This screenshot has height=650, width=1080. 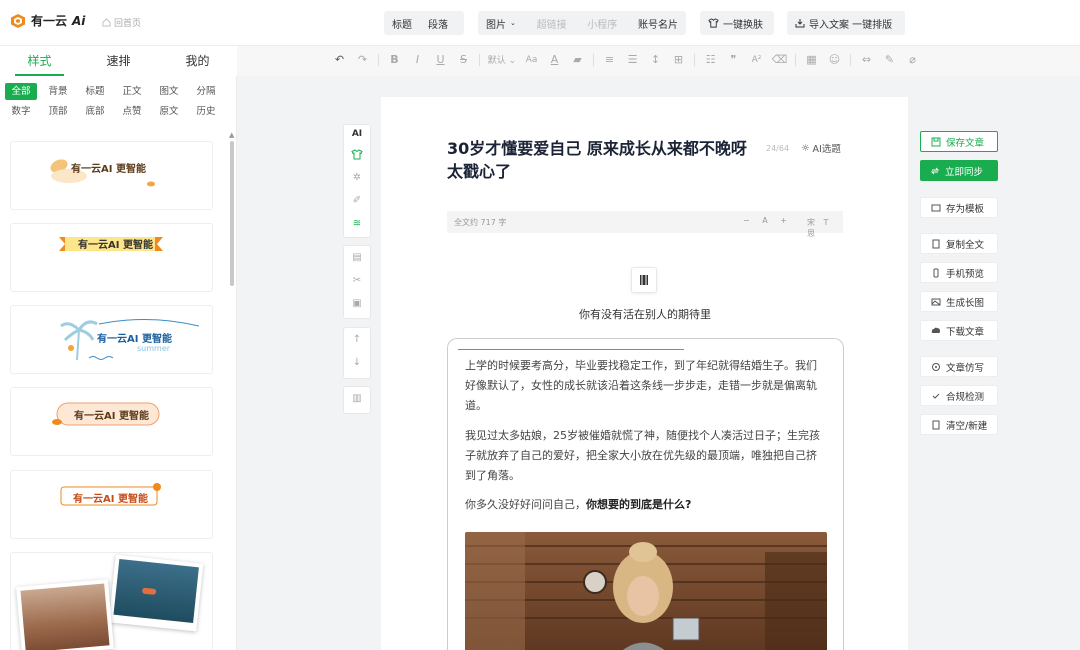 I want to click on settings-sliders-icon: ≋, so click(x=357, y=223).